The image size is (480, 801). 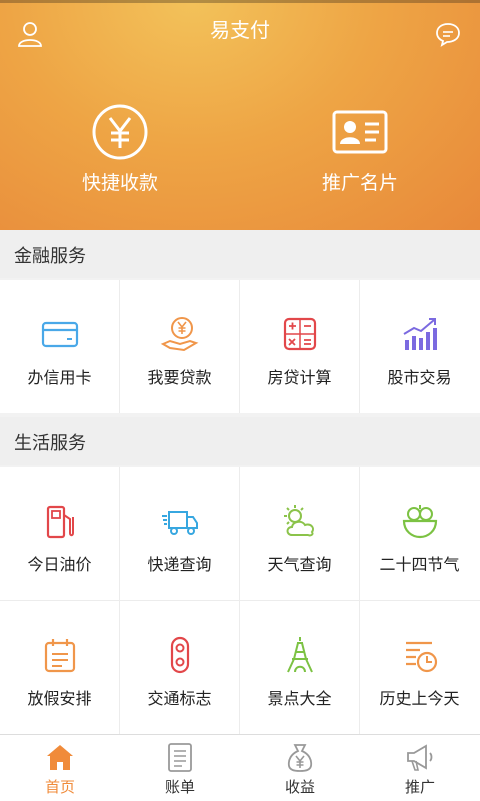 I want to click on tab-home: 首页, so click(x=60, y=768).